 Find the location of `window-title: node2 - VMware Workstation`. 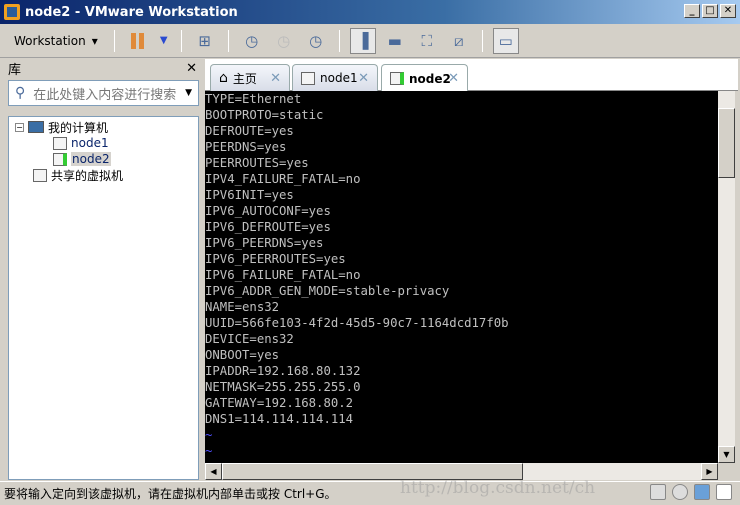

window-title: node2 - VMware Workstation is located at coordinates (131, 12).